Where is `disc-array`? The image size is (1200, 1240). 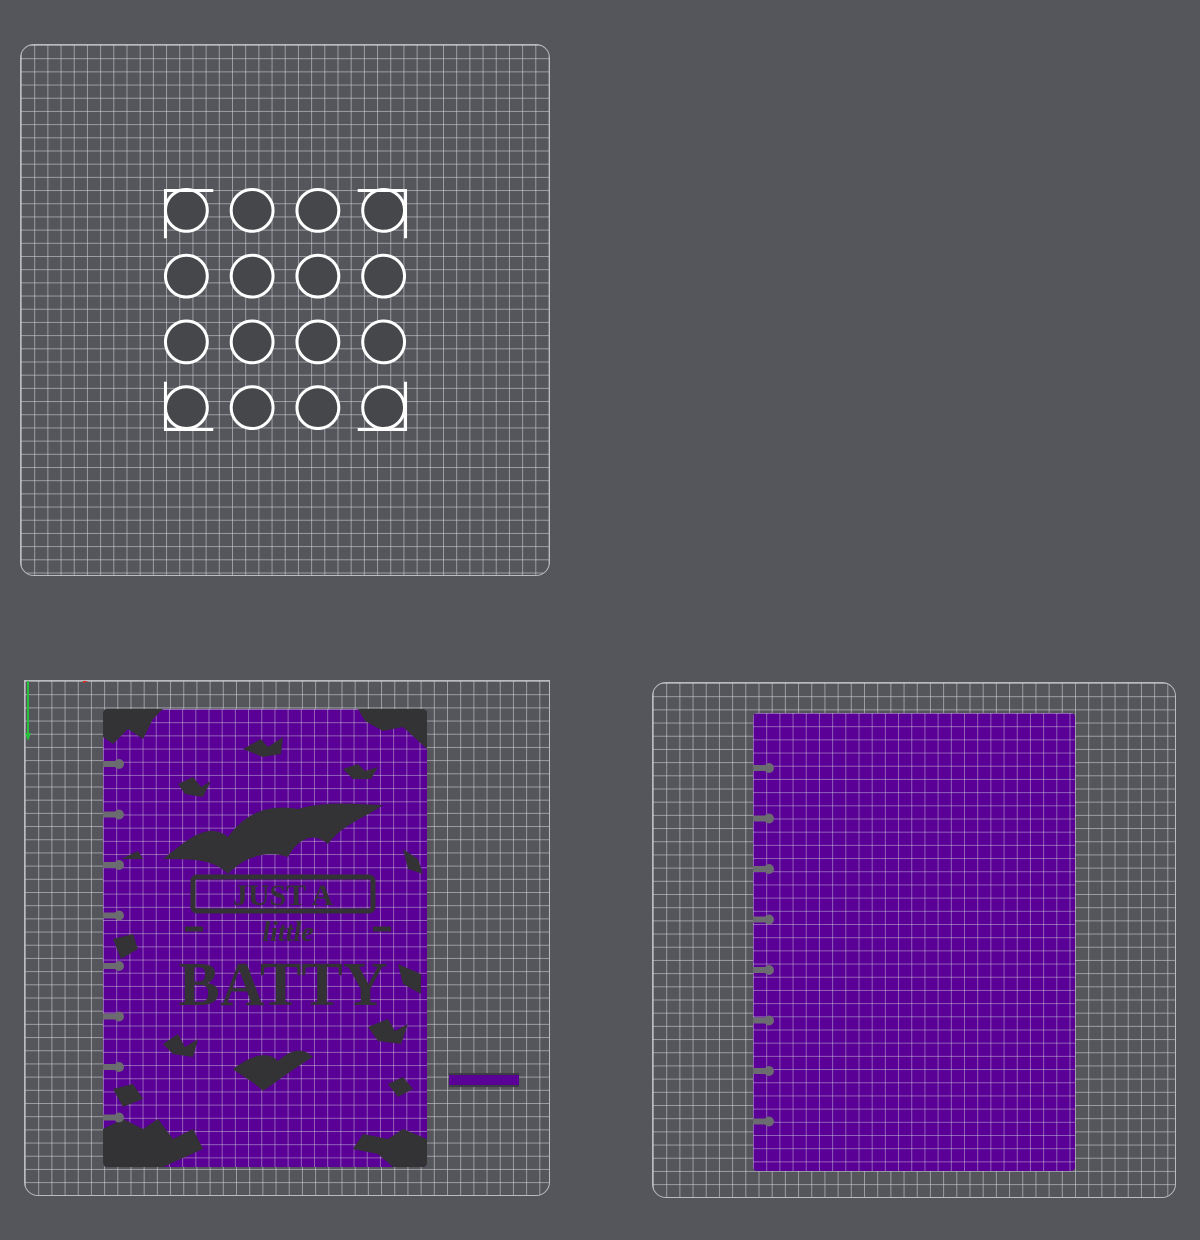
disc-array is located at coordinates (285, 309).